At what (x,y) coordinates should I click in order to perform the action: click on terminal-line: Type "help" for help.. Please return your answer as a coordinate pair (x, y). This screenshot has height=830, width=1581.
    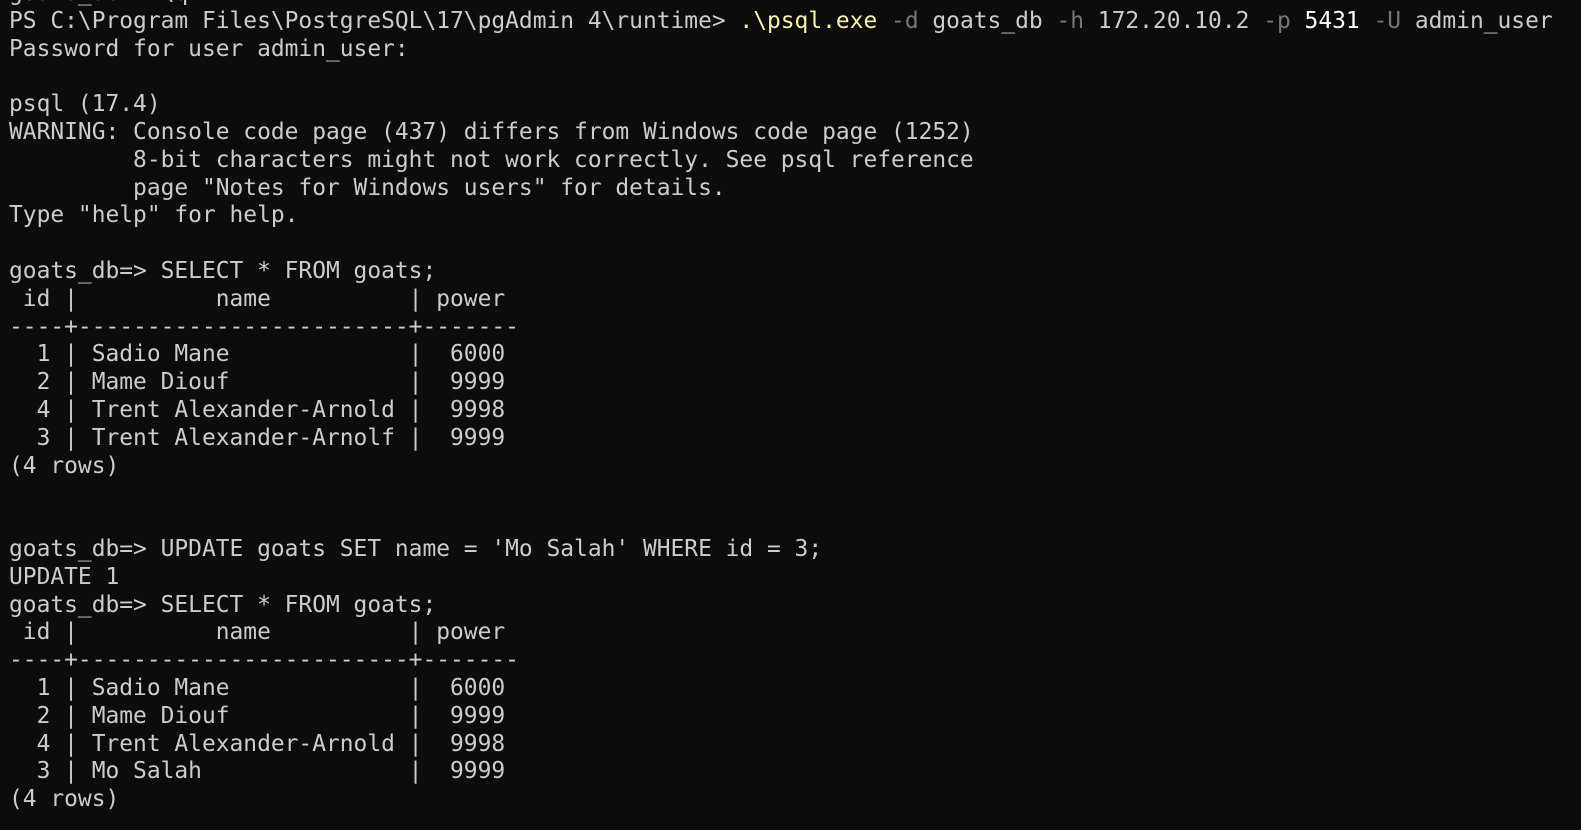
    Looking at the image, I should click on (781, 216).